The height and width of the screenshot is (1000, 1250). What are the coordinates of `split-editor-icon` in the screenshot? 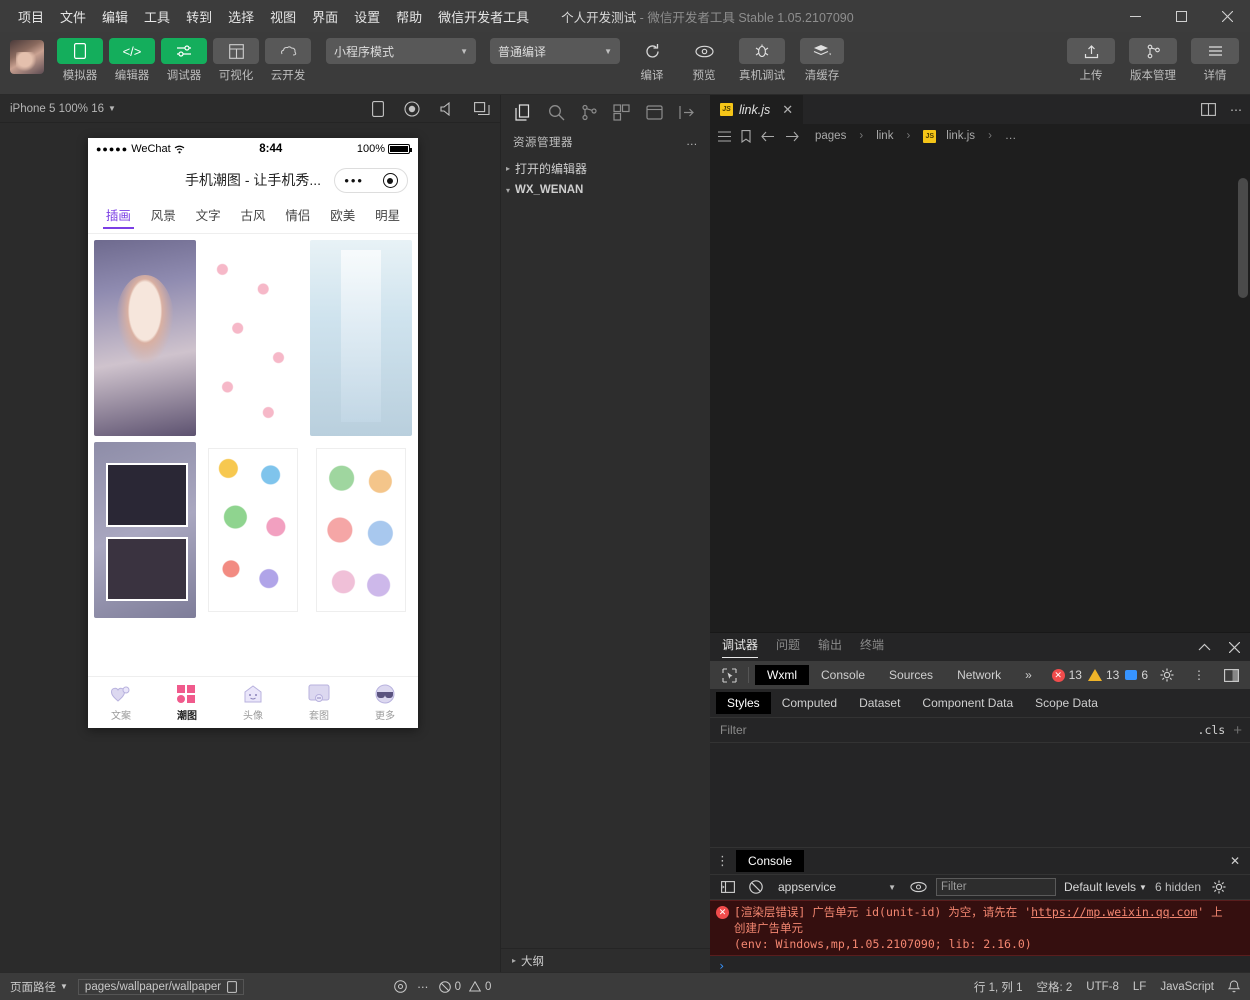 It's located at (1208, 109).